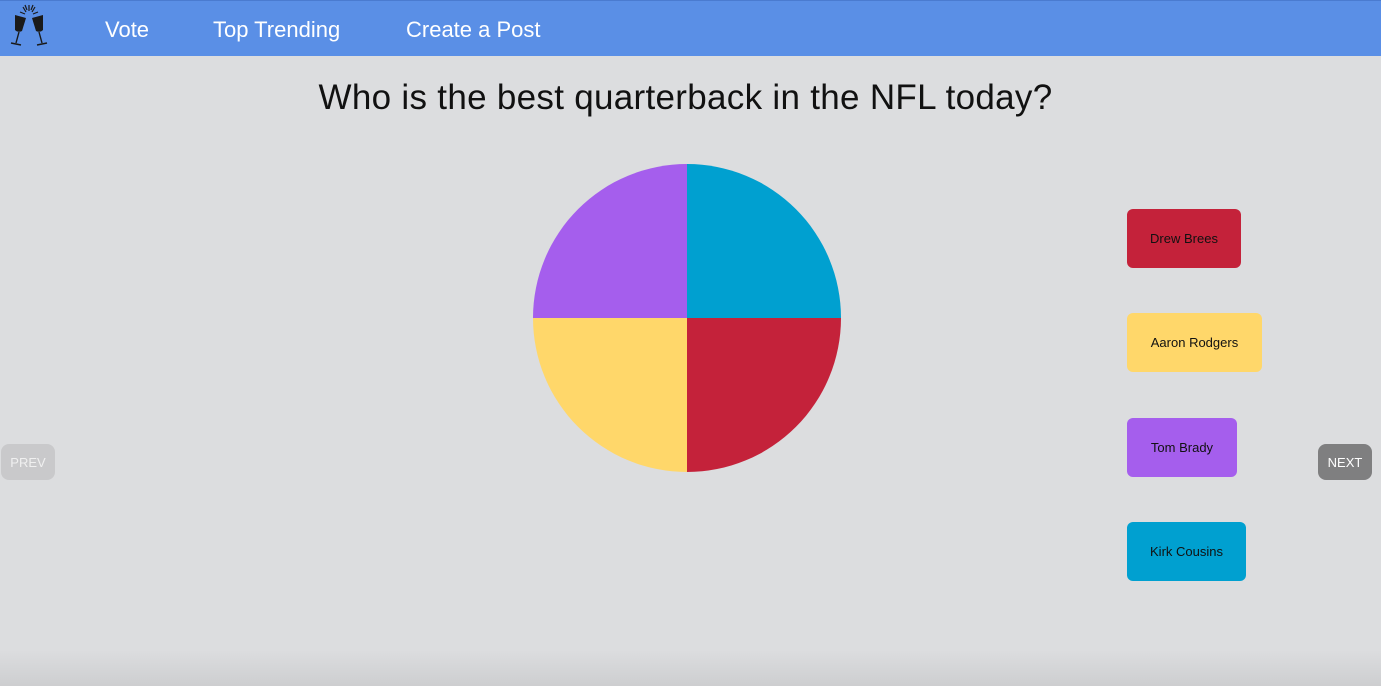  Describe the element at coordinates (610, 241) in the screenshot. I see `pie-slice-tom-brady` at that location.